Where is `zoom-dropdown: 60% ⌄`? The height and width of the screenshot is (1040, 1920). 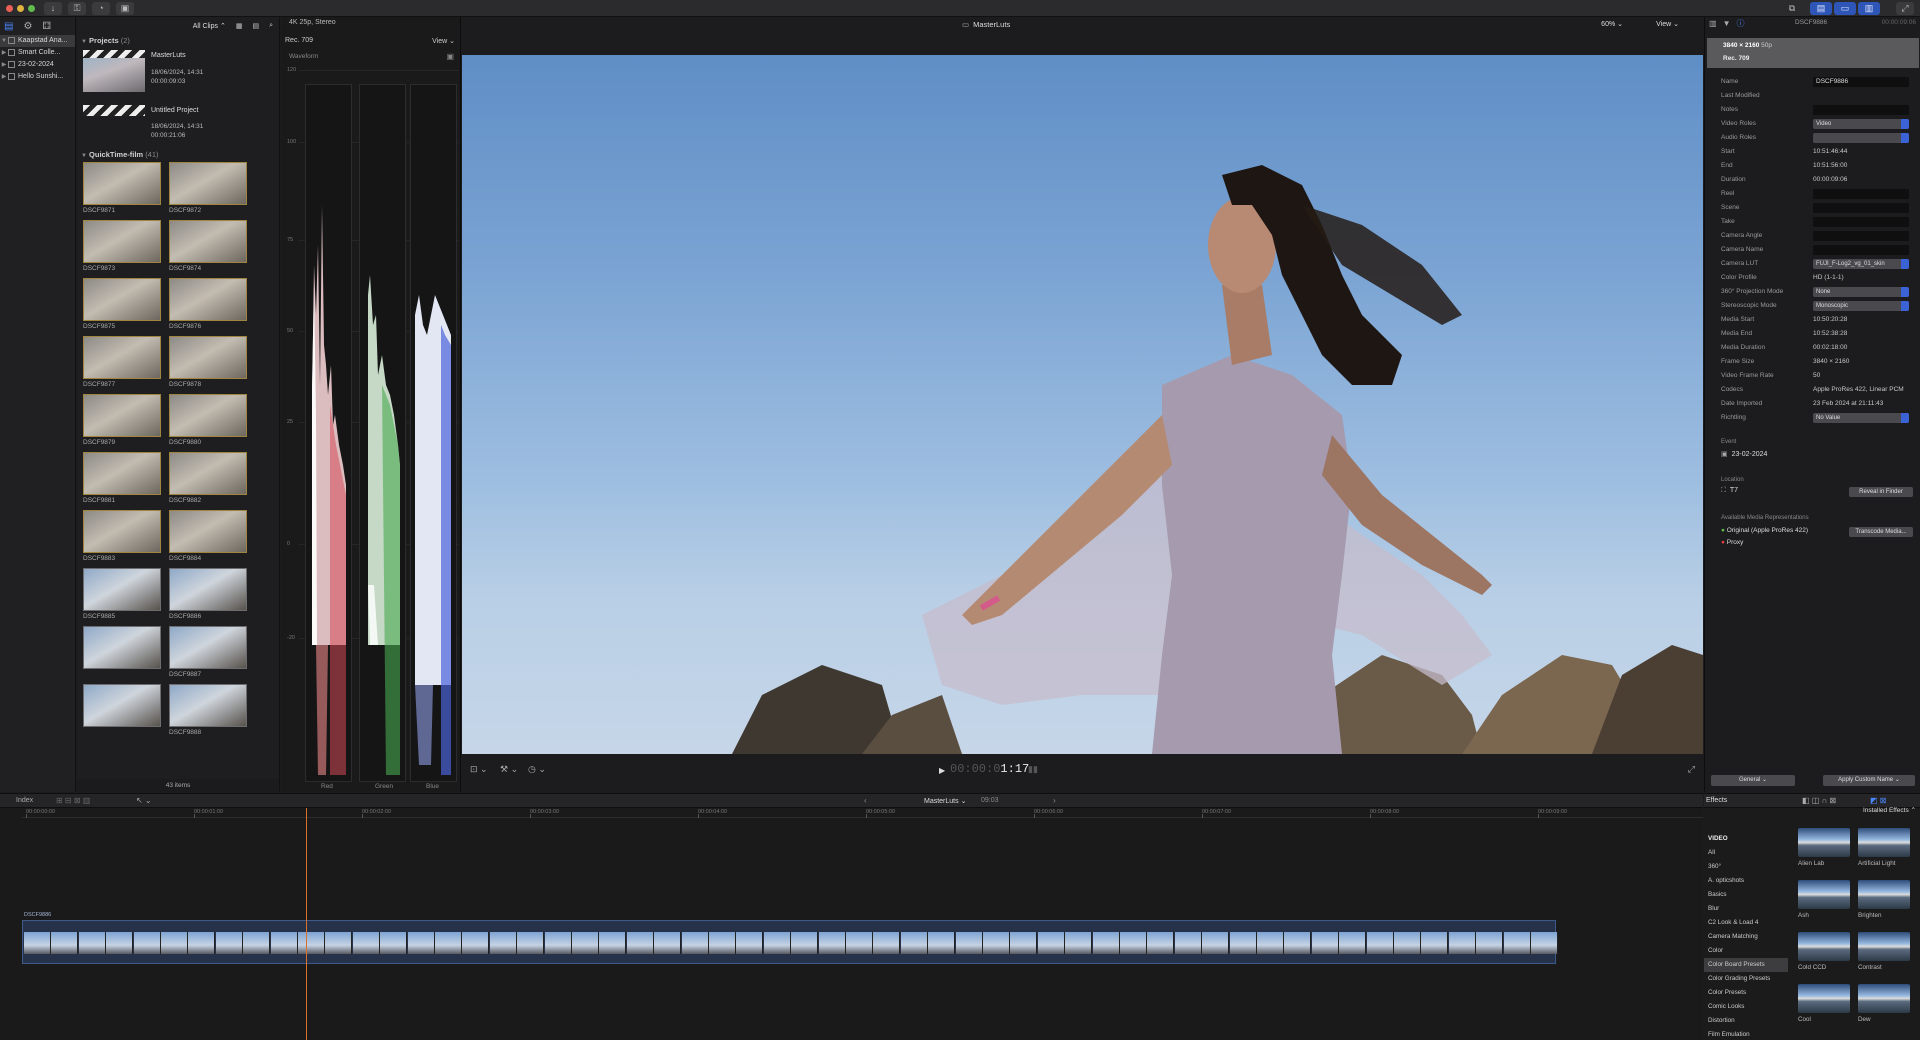 zoom-dropdown: 60% ⌄ is located at coordinates (1612, 24).